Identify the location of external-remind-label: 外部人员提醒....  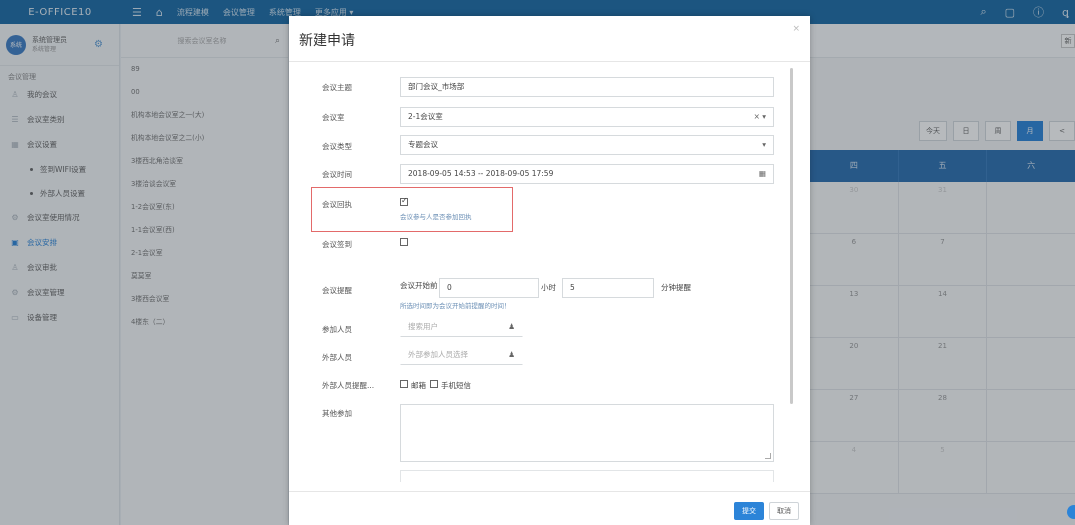
(348, 385).